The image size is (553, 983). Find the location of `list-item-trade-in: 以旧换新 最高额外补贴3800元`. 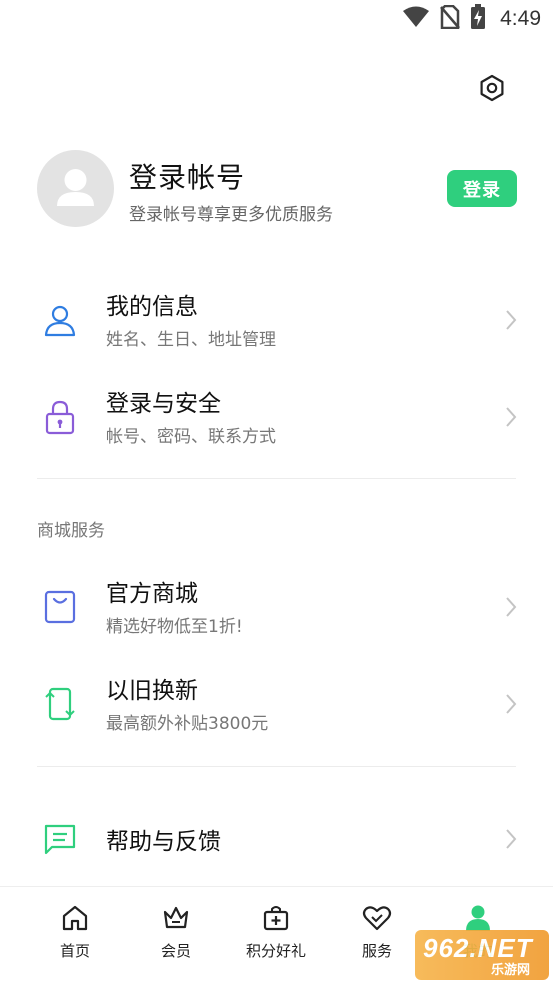

list-item-trade-in: 以旧换新 最高额外补贴3800元 is located at coordinates (276, 707).